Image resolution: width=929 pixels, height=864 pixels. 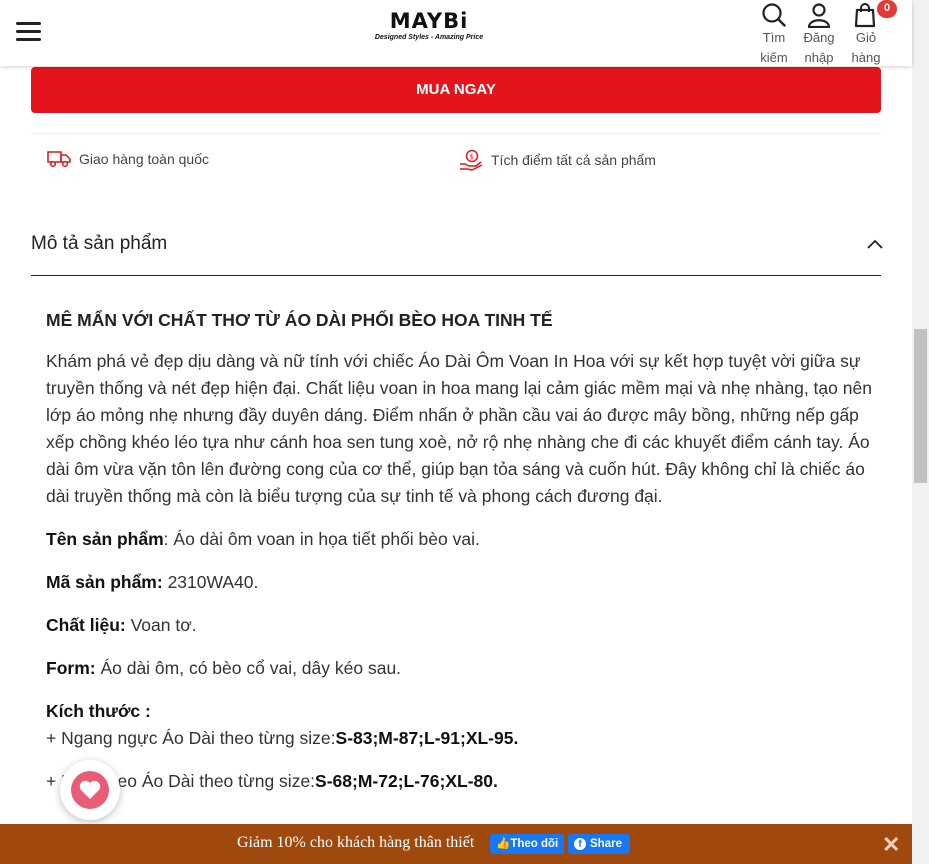 What do you see at coordinates (606, 844) in the screenshot?
I see `share-label: Share` at bounding box center [606, 844].